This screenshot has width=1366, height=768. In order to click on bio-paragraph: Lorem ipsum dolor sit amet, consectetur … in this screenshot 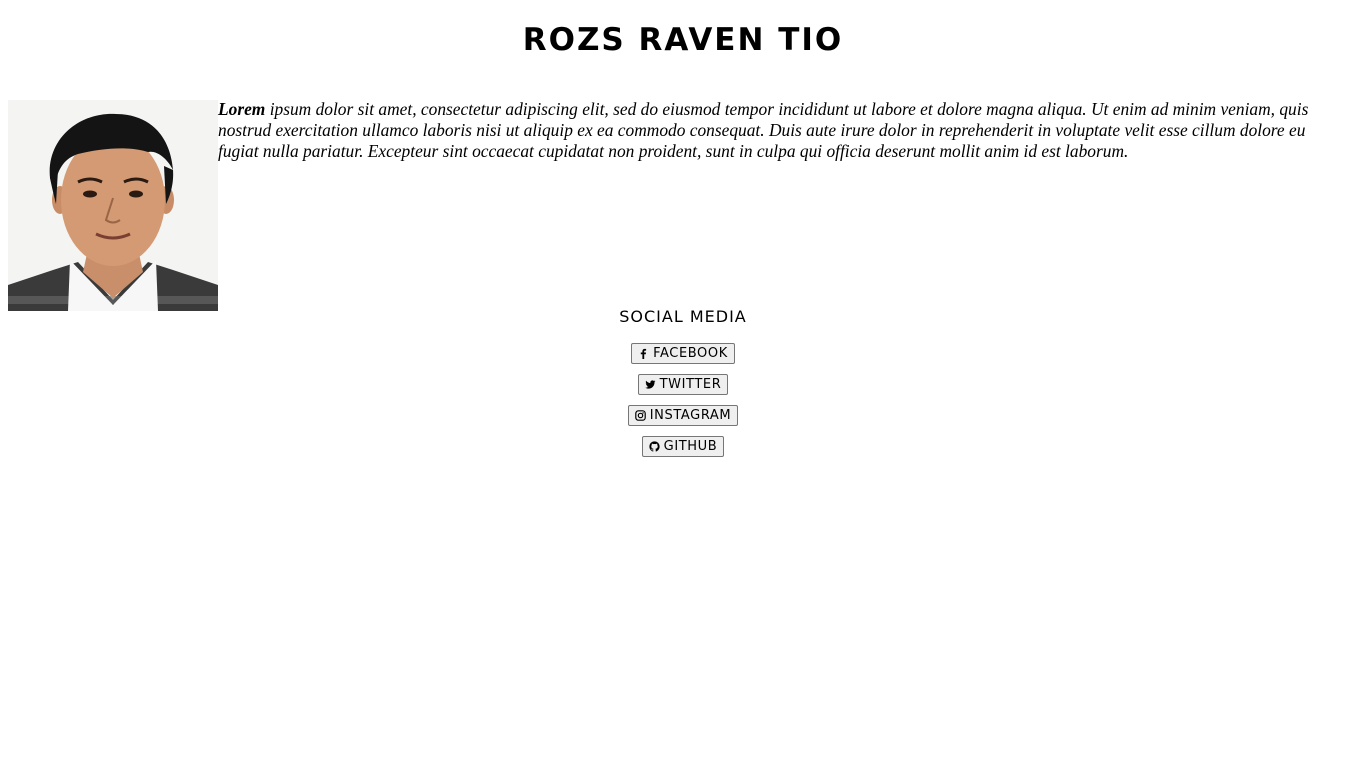, I will do `click(768, 130)`.